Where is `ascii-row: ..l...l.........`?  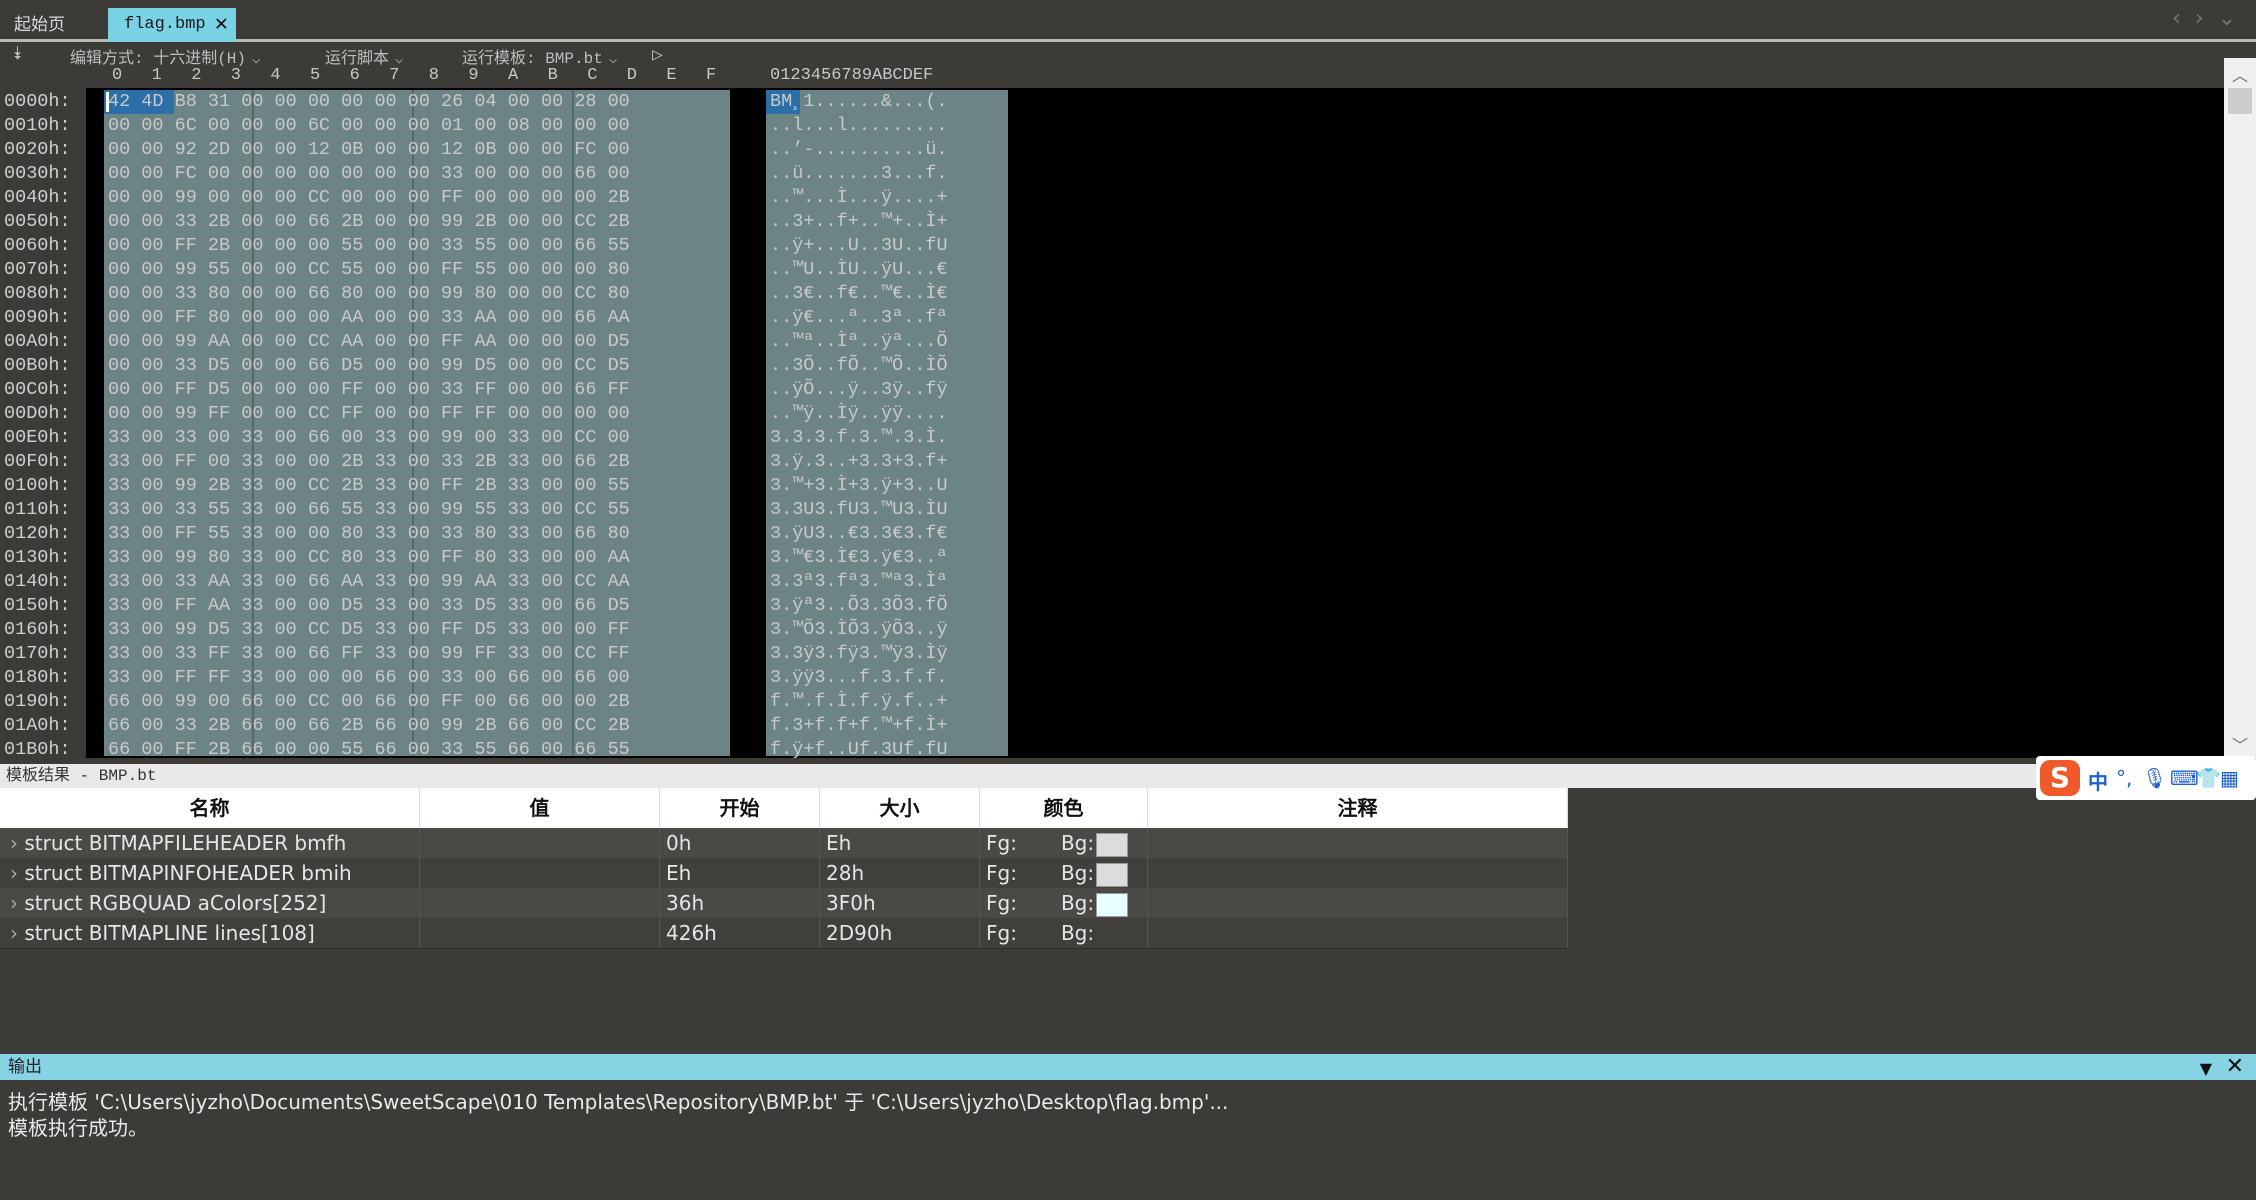 ascii-row: ..l...l......... is located at coordinates (859, 126).